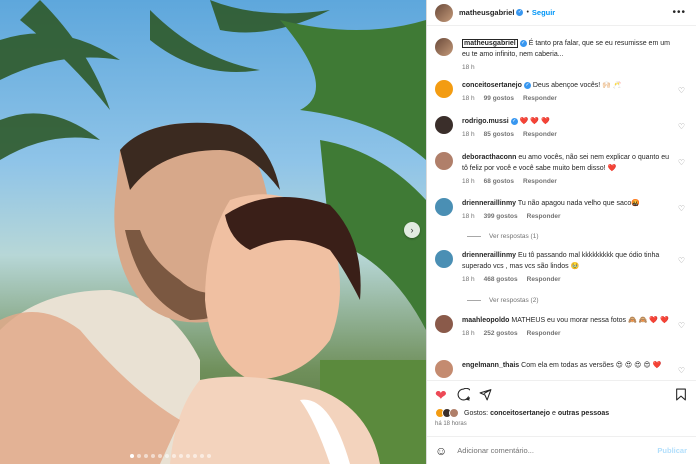 This screenshot has height=464, width=696. I want to click on comment-username: maahleopoldo, so click(485, 320).